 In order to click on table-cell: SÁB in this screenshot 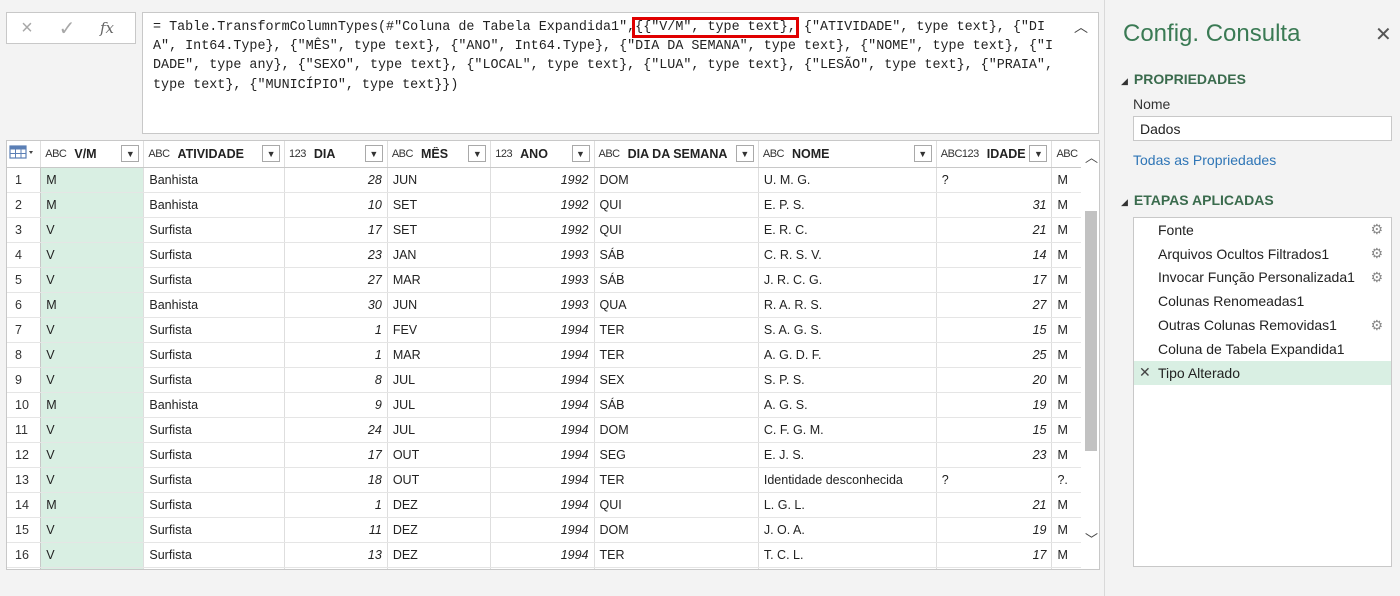, I will do `click(676, 405)`.